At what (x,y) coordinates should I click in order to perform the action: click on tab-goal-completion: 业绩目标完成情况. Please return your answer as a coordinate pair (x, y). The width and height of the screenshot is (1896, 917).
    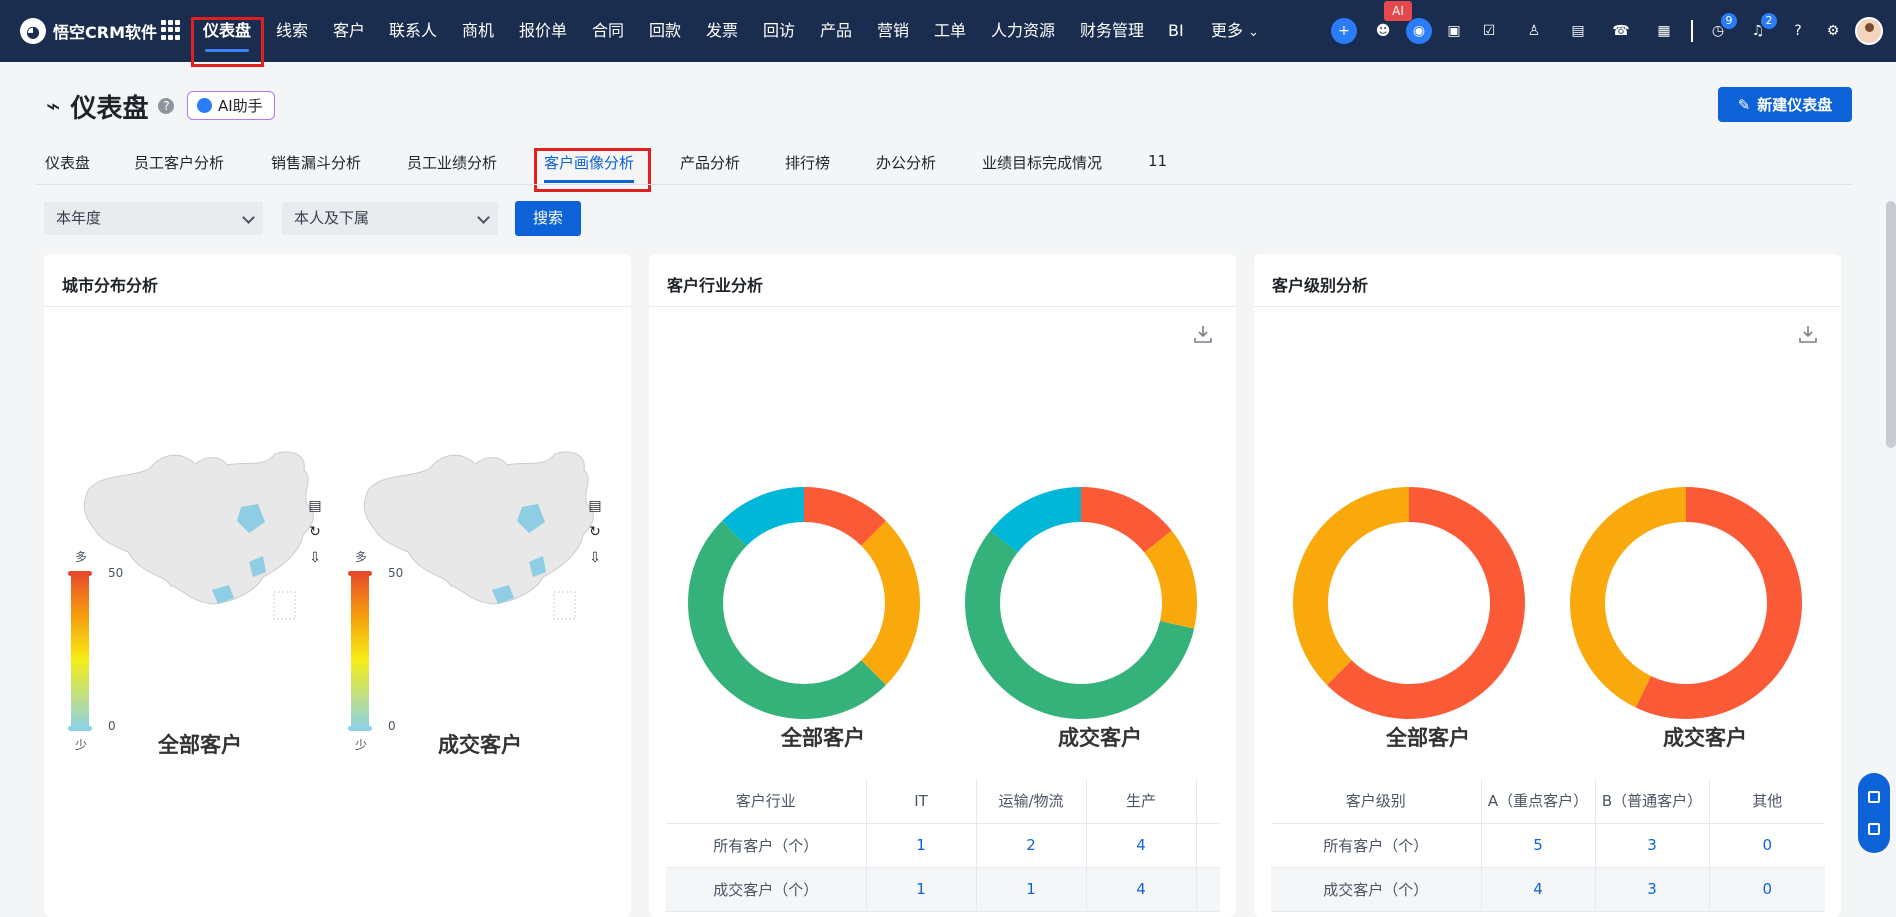
    Looking at the image, I should click on (1042, 164).